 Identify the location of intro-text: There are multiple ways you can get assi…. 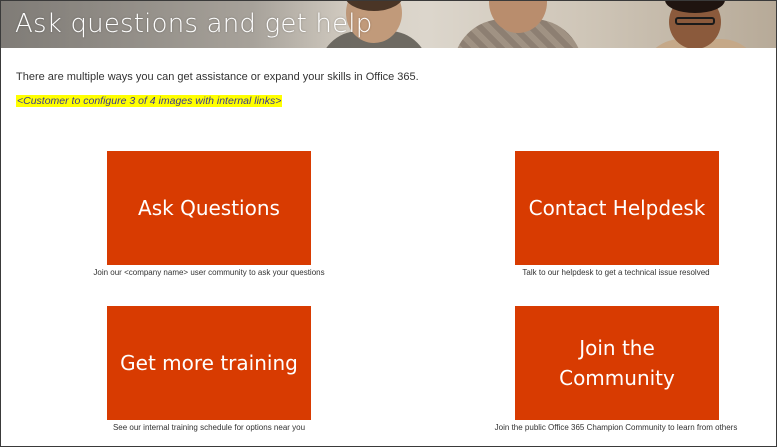
(217, 77).